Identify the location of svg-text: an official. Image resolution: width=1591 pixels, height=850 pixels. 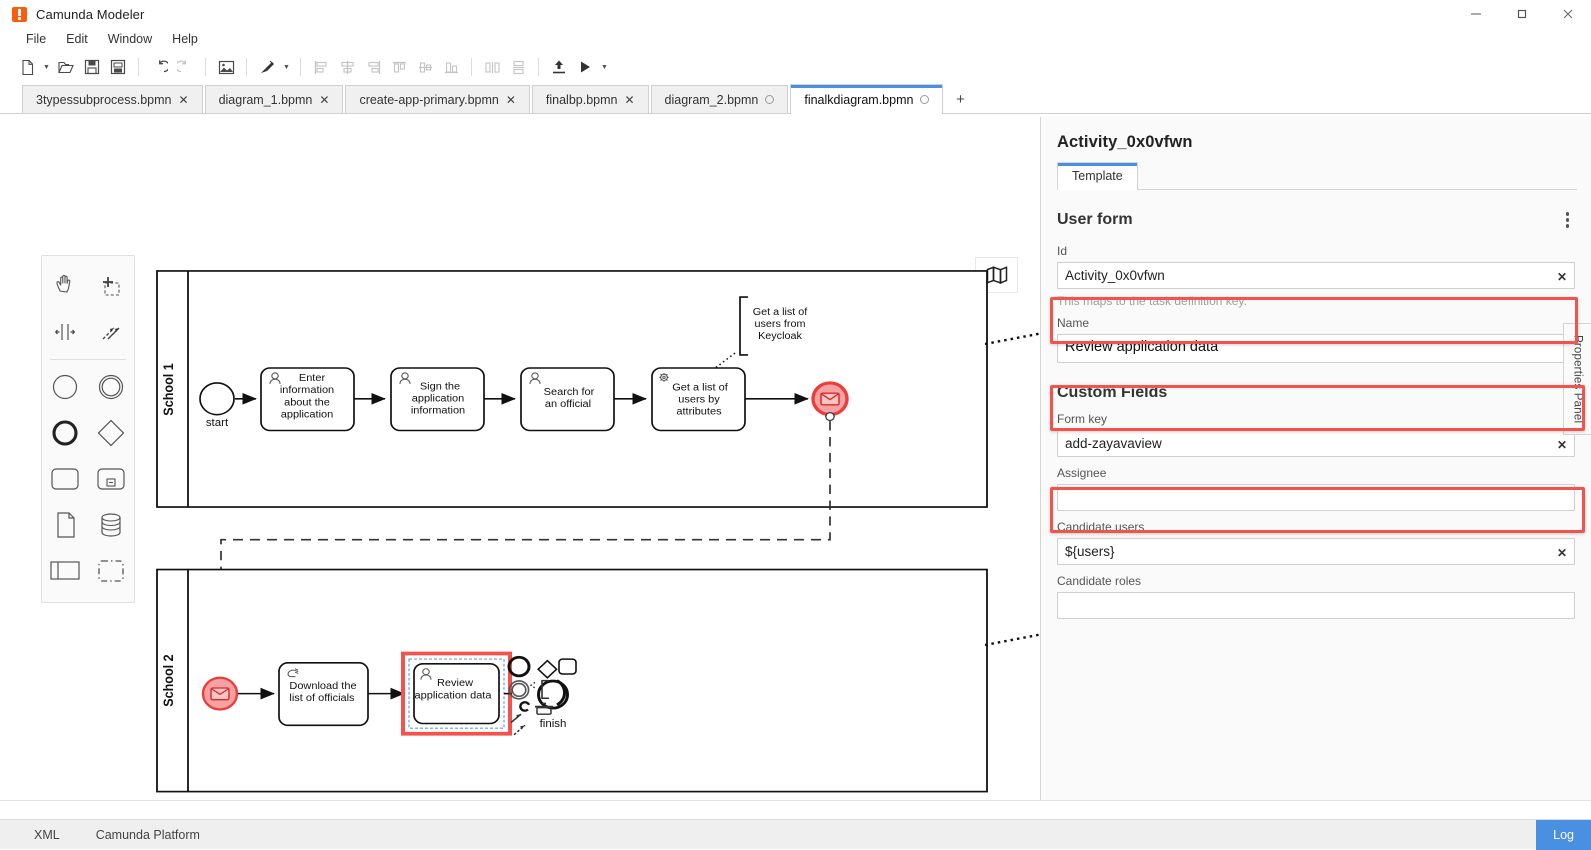
(568, 404).